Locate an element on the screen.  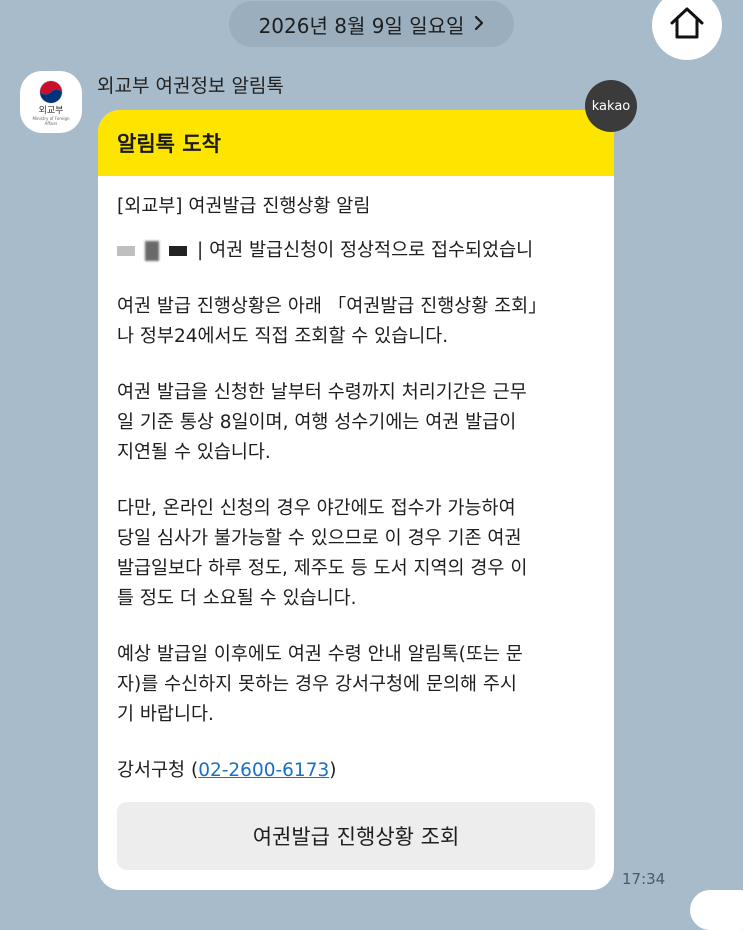
contact-line: 강서구청 (02-2600-6173) is located at coordinates (356, 771).